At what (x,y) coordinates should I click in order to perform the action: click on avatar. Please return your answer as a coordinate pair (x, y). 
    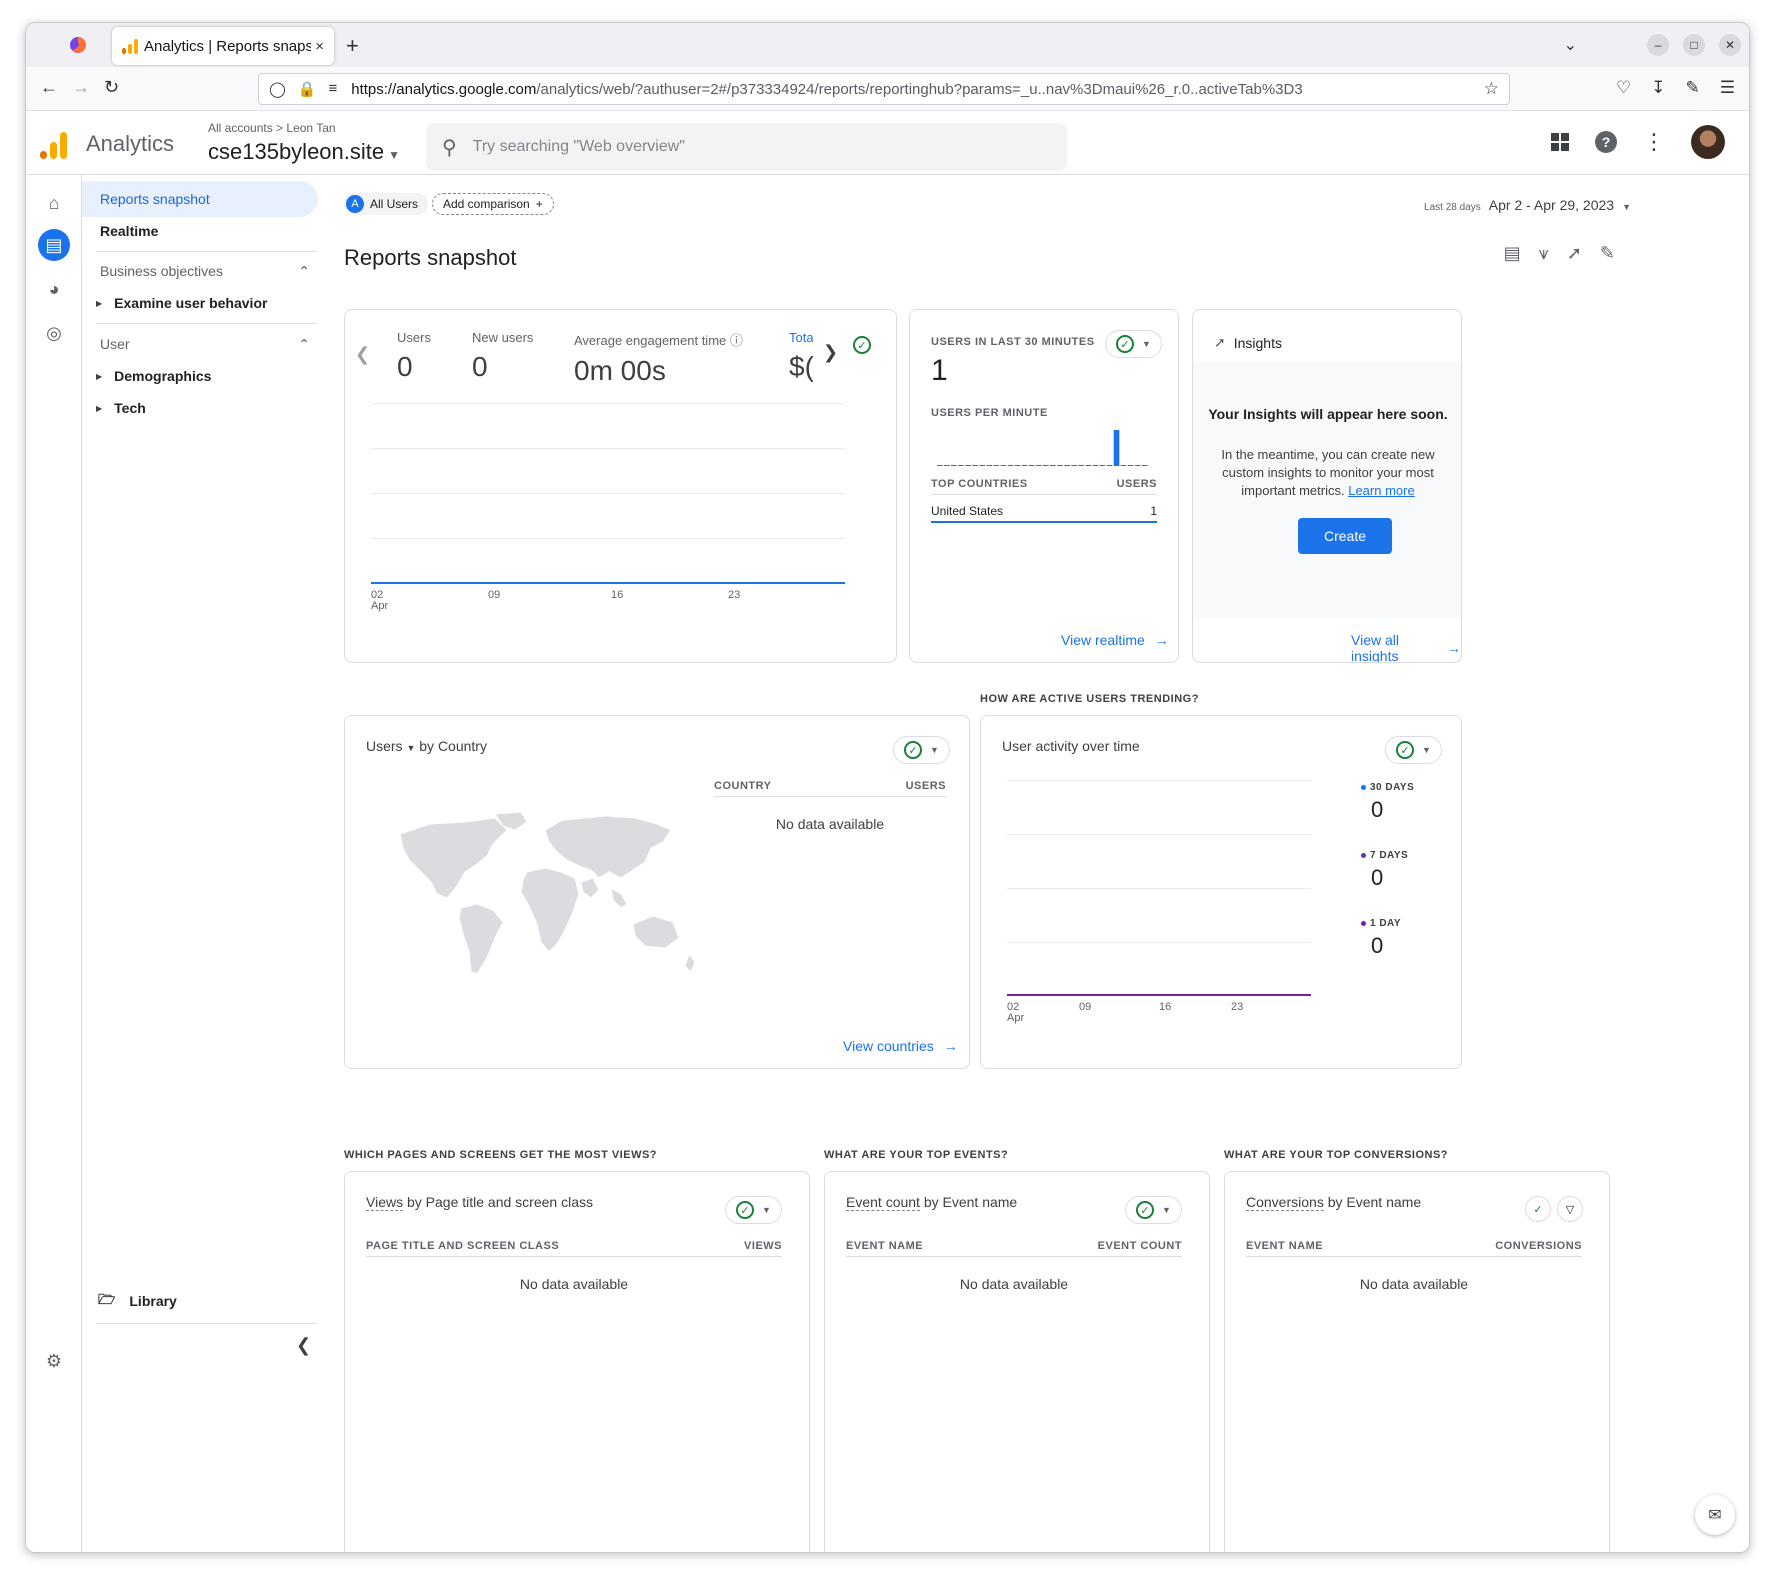
    Looking at the image, I should click on (1708, 142).